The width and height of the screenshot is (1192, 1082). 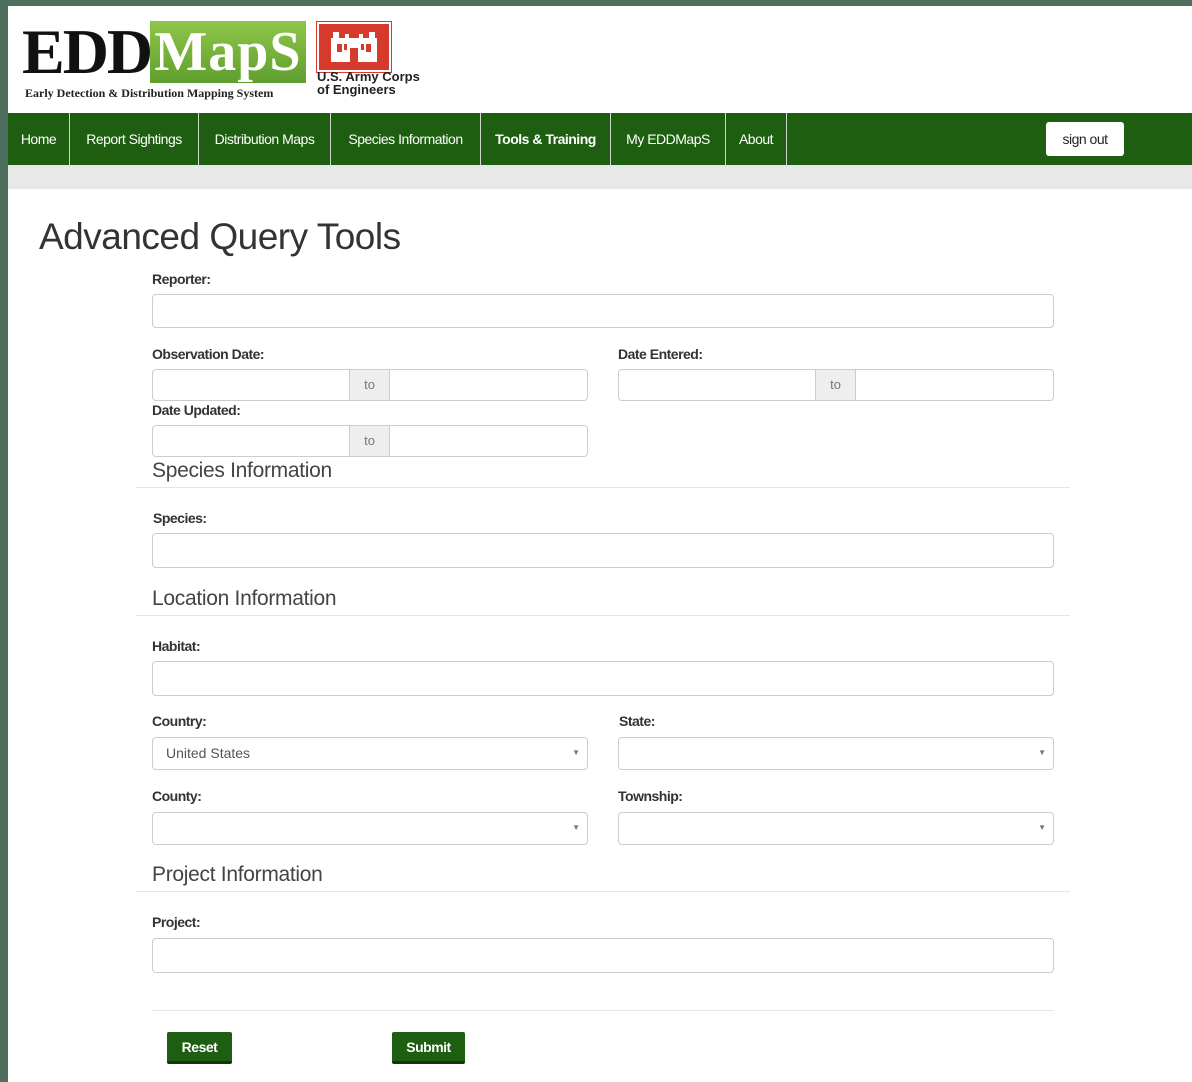 What do you see at coordinates (603, 1010) in the screenshot?
I see `form-divider` at bounding box center [603, 1010].